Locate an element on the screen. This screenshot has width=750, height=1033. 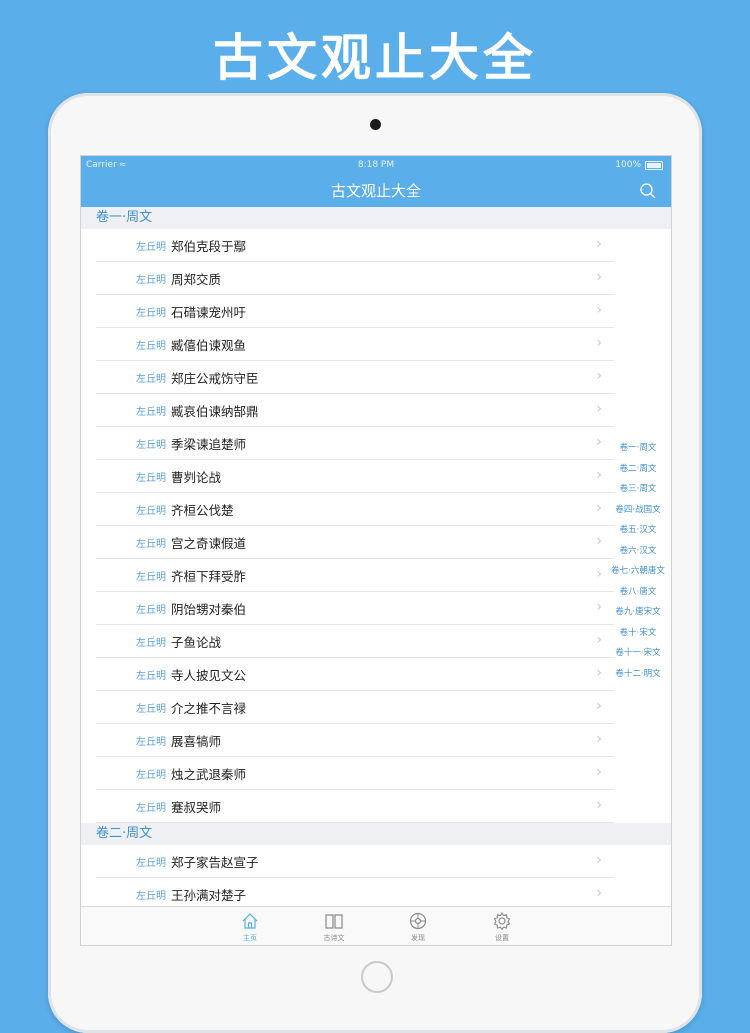
list-item: 左丘明 子鱼论战 › is located at coordinates (355, 641).